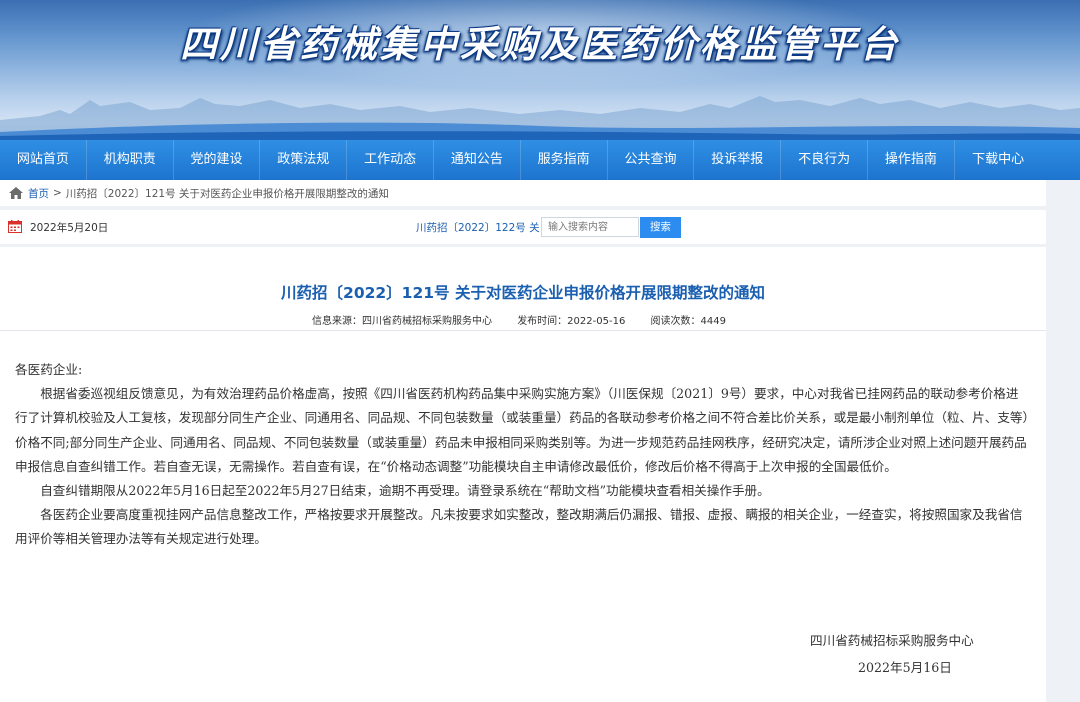 The height and width of the screenshot is (702, 1080). I want to click on search-button: 搜索, so click(660, 227).